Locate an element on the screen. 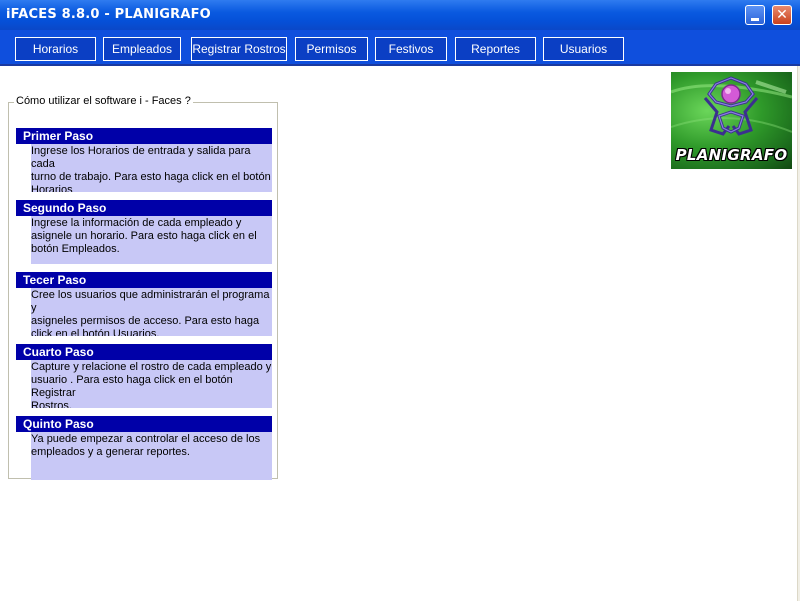  nav-usuarios-button: Usuarios is located at coordinates (583, 49).